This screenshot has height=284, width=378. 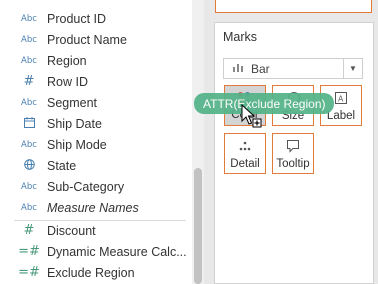 I want to click on field-sub-category: Abc Sub-Category, so click(x=96, y=186).